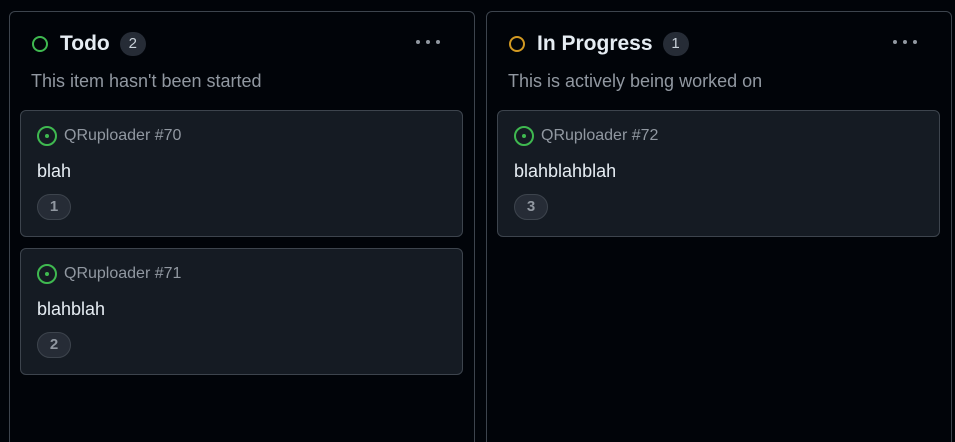 This screenshot has height=442, width=955. Describe the element at coordinates (71, 309) in the screenshot. I see `card-title: blahblah` at that location.